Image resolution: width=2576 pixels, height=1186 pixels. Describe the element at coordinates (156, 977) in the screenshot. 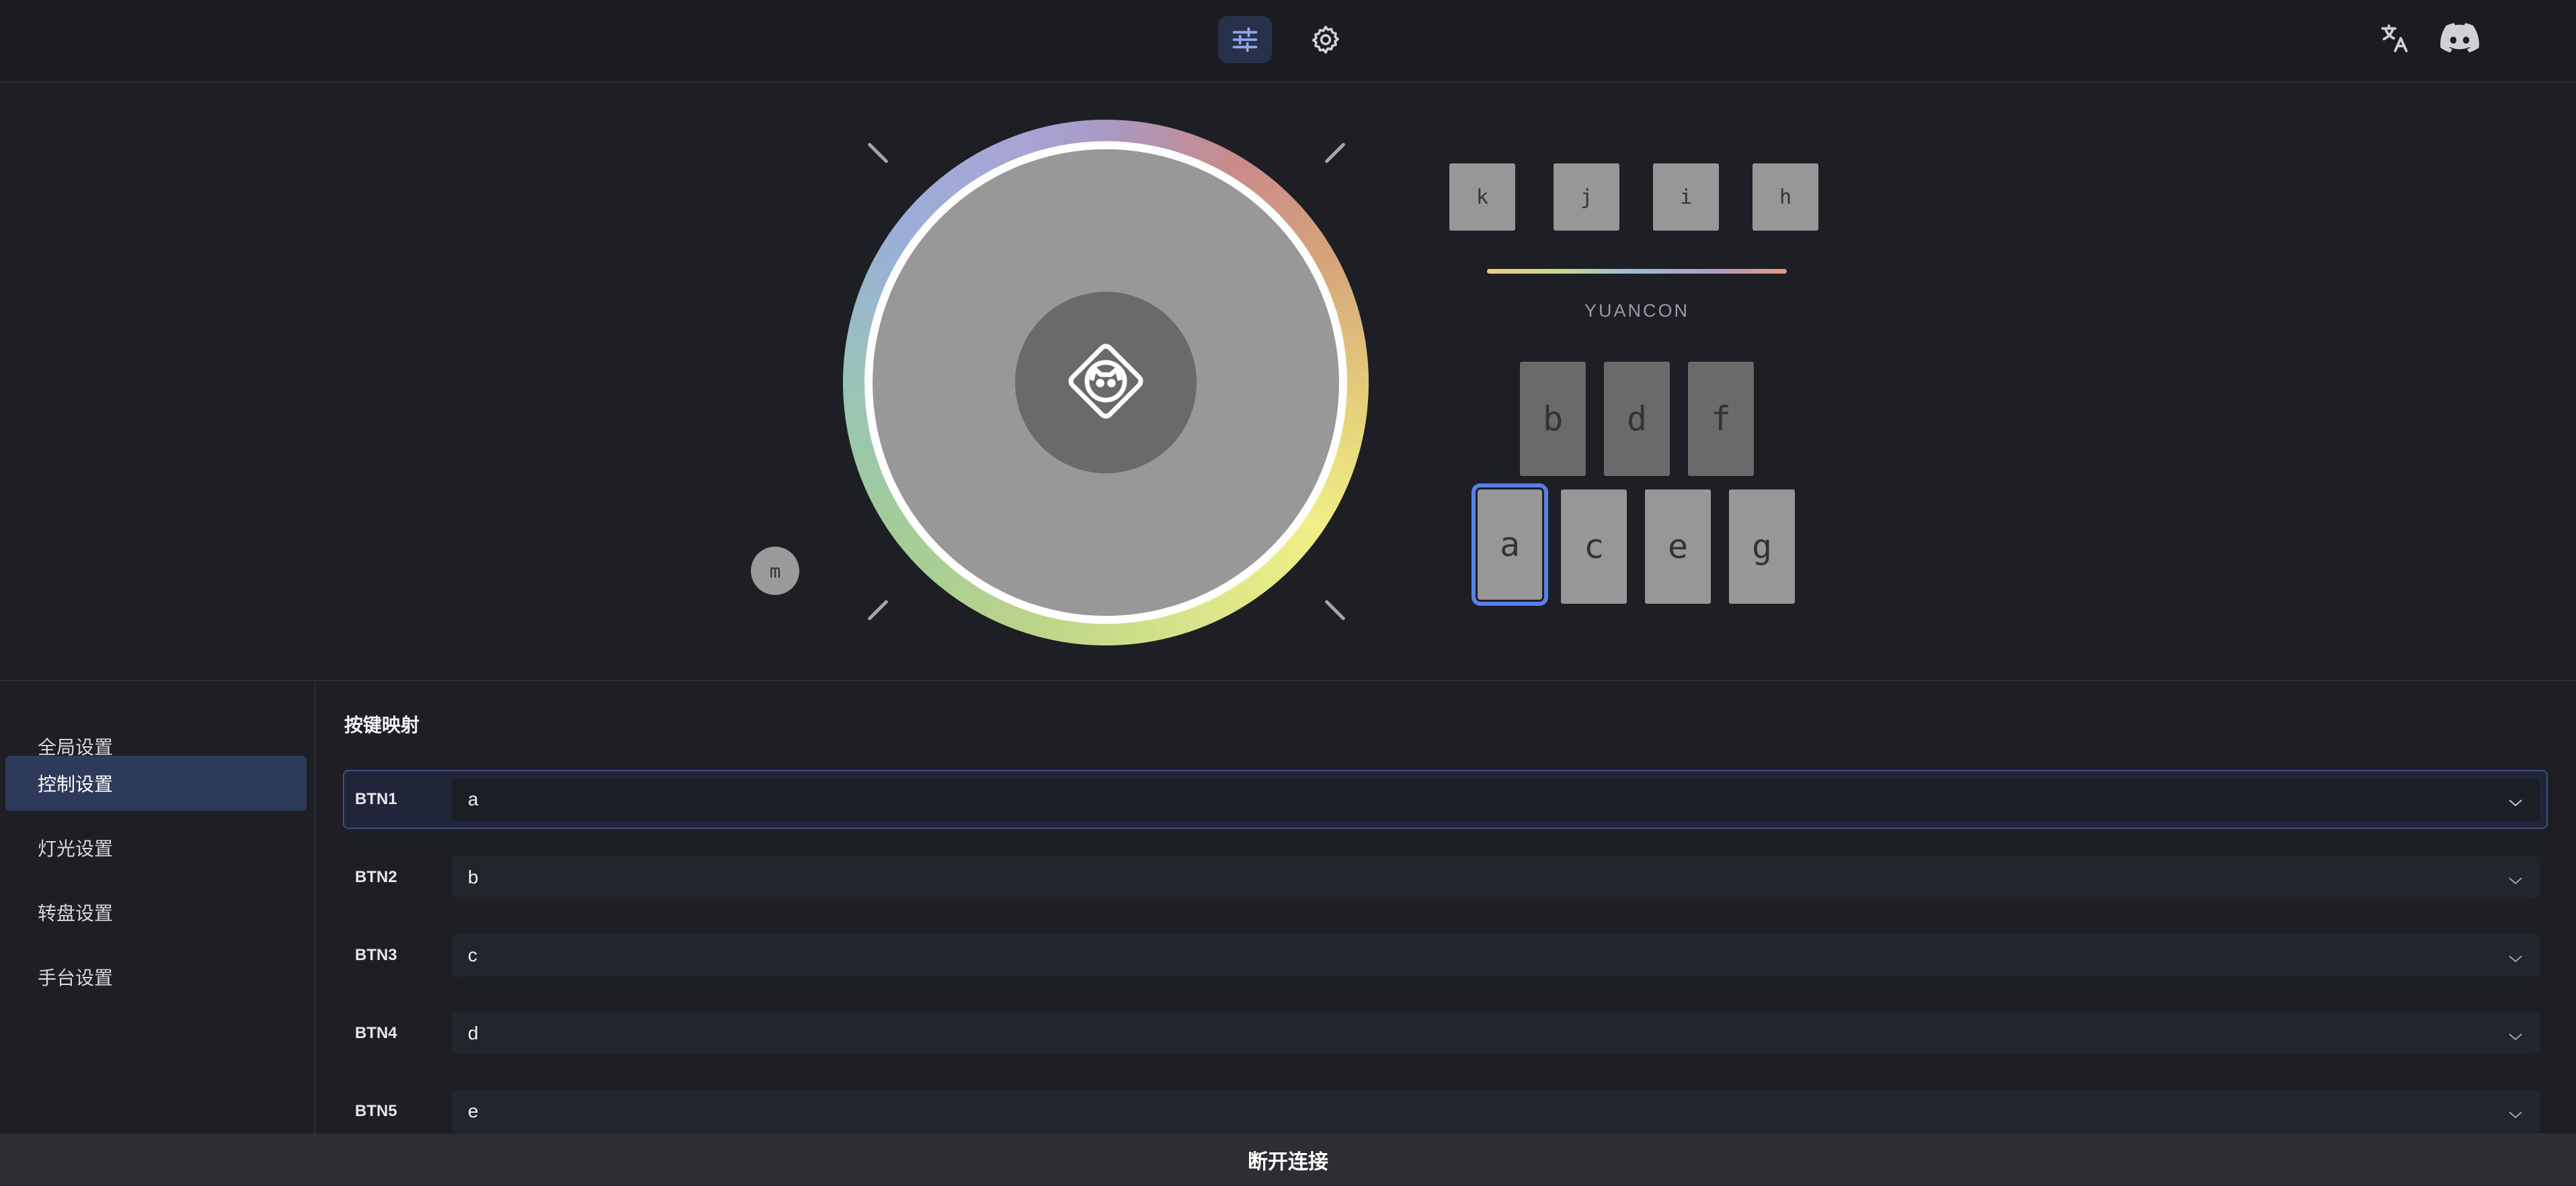

I see `sidebar-item-handheld: 手台设置` at that location.